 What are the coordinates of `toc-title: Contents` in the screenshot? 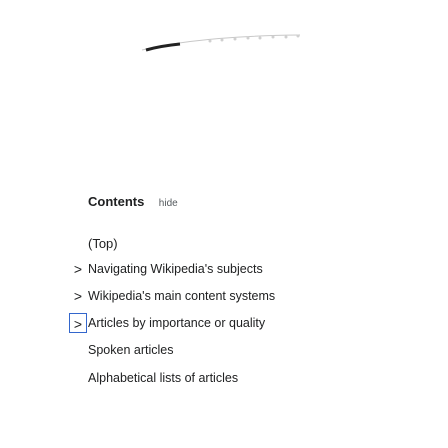 It's located at (116, 201).